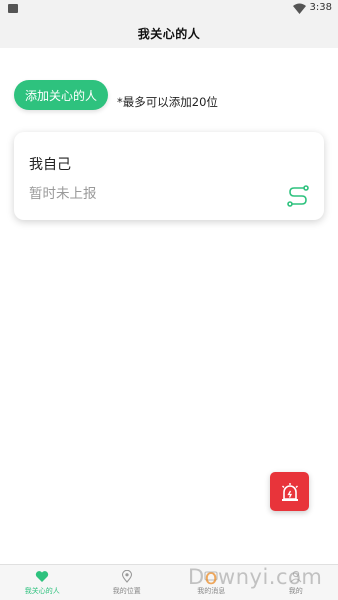 The width and height of the screenshot is (338, 600). I want to click on status-time: 3:38, so click(320, 7).